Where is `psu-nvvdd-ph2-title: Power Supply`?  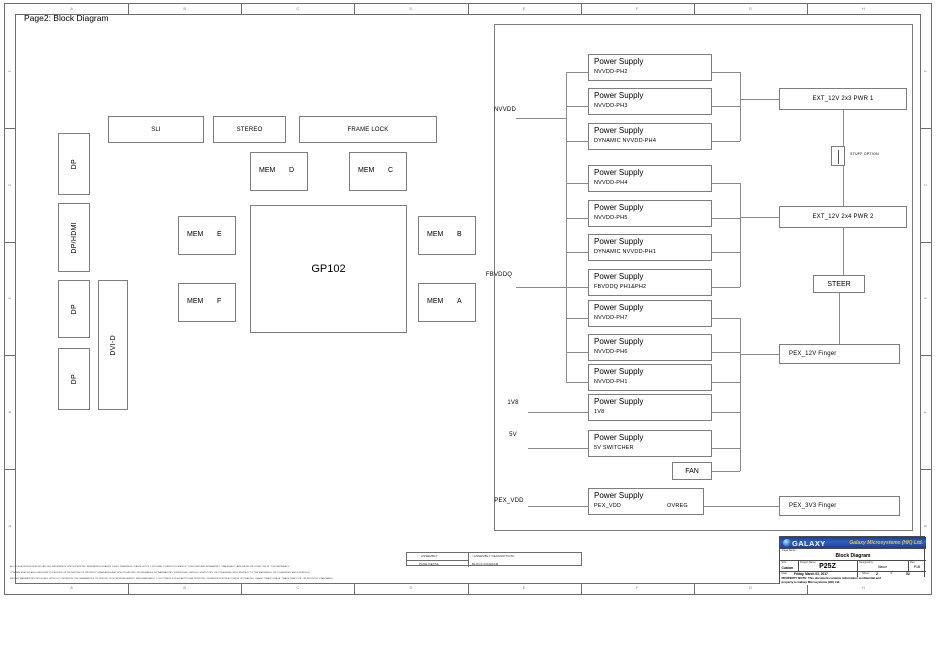
psu-nvvdd-ph2-title: Power Supply is located at coordinates (619, 61).